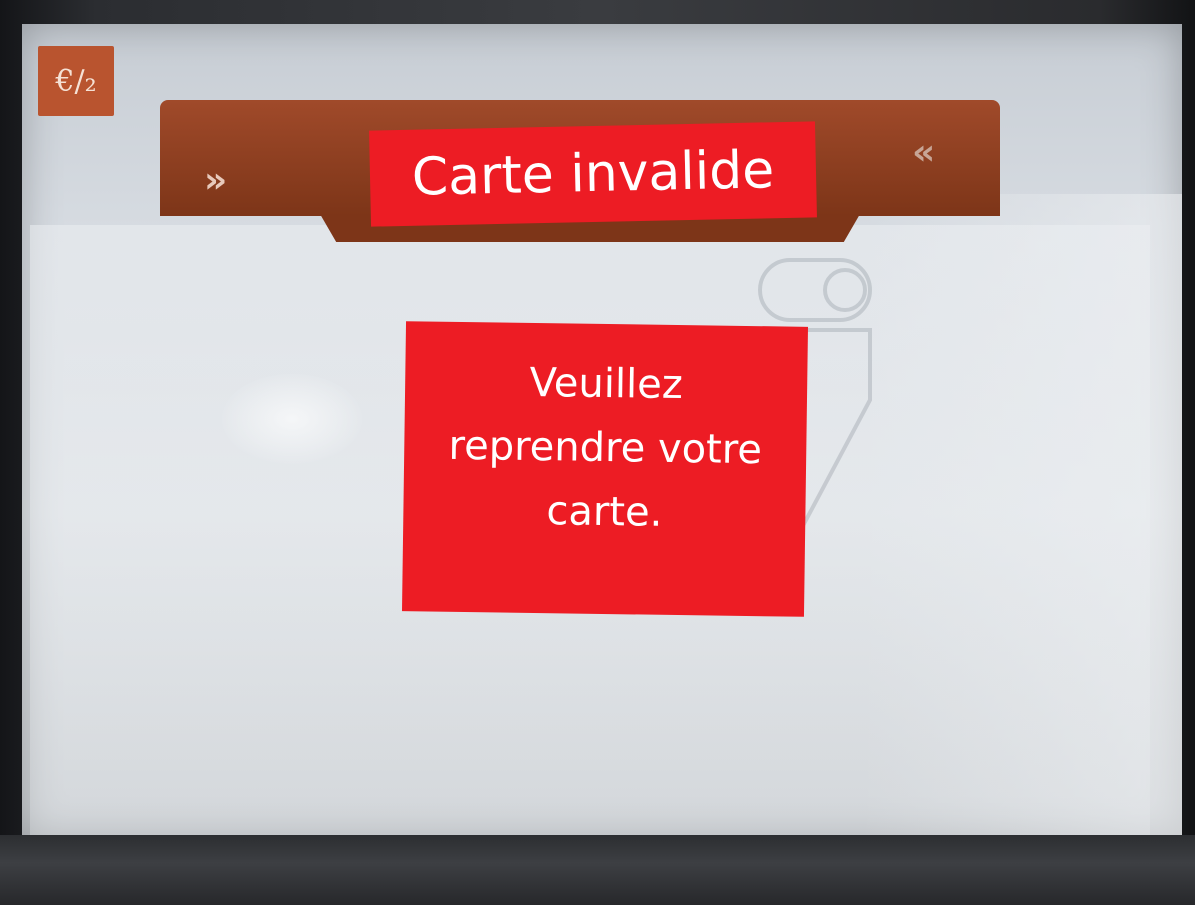 This screenshot has height=905, width=1195. What do you see at coordinates (605, 447) in the screenshot?
I see `instruction-message: Veuillez reprendre votre carte.` at bounding box center [605, 447].